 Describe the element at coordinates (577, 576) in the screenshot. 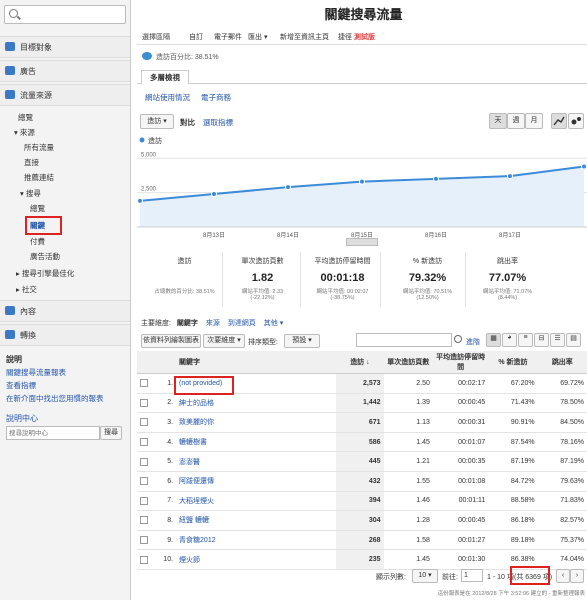

I see `next-page-button: ›` at that location.